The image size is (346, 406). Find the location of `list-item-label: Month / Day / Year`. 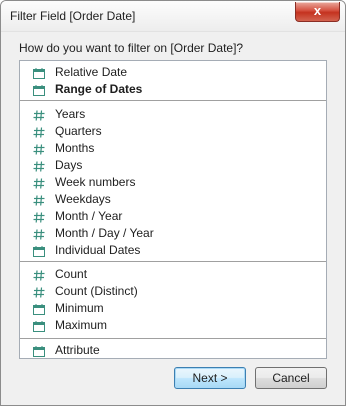

list-item-label: Month / Day / Year is located at coordinates (104, 233).